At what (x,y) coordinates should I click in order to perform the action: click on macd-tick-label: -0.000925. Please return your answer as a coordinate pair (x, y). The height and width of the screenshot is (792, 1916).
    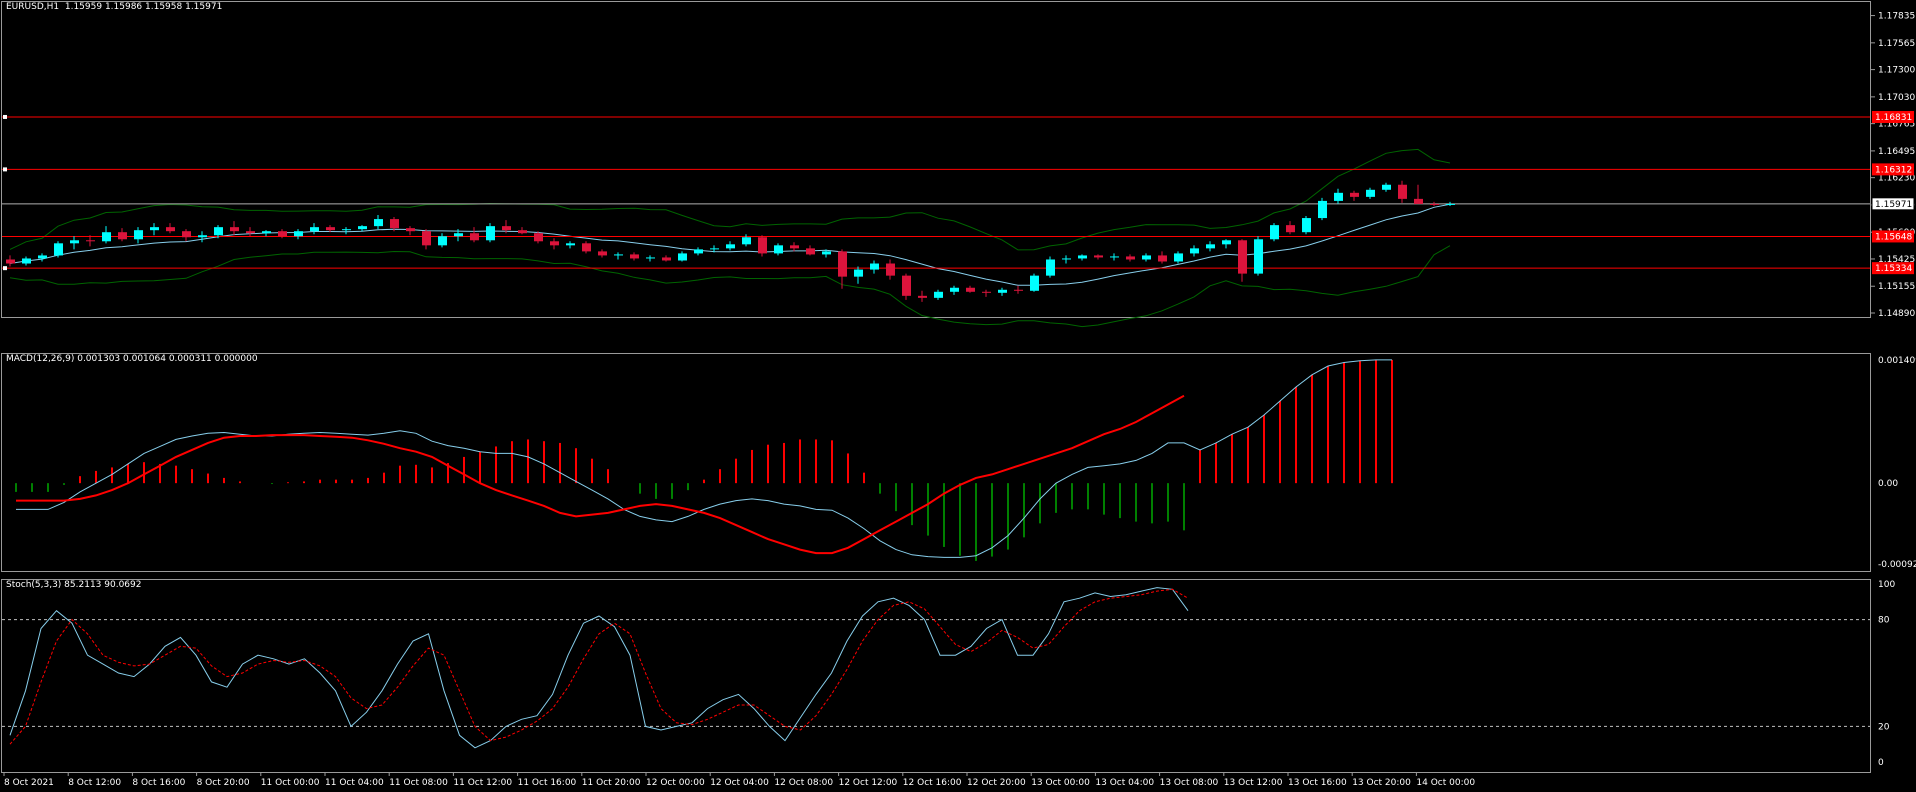
    Looking at the image, I should click on (1897, 565).